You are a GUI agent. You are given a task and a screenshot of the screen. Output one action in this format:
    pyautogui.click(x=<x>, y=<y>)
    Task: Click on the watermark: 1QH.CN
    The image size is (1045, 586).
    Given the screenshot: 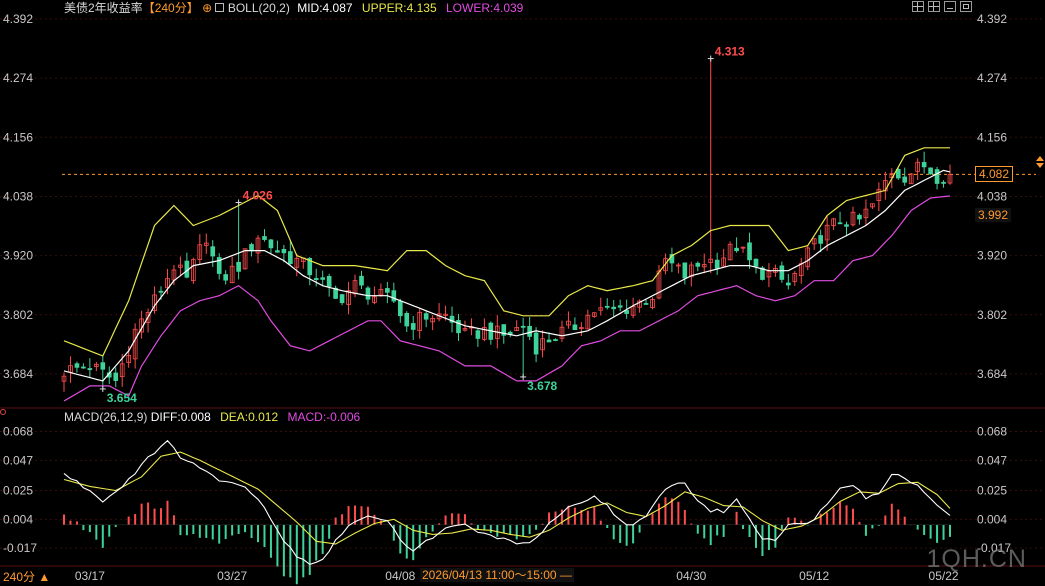 What is the action you would take?
    pyautogui.click(x=976, y=559)
    